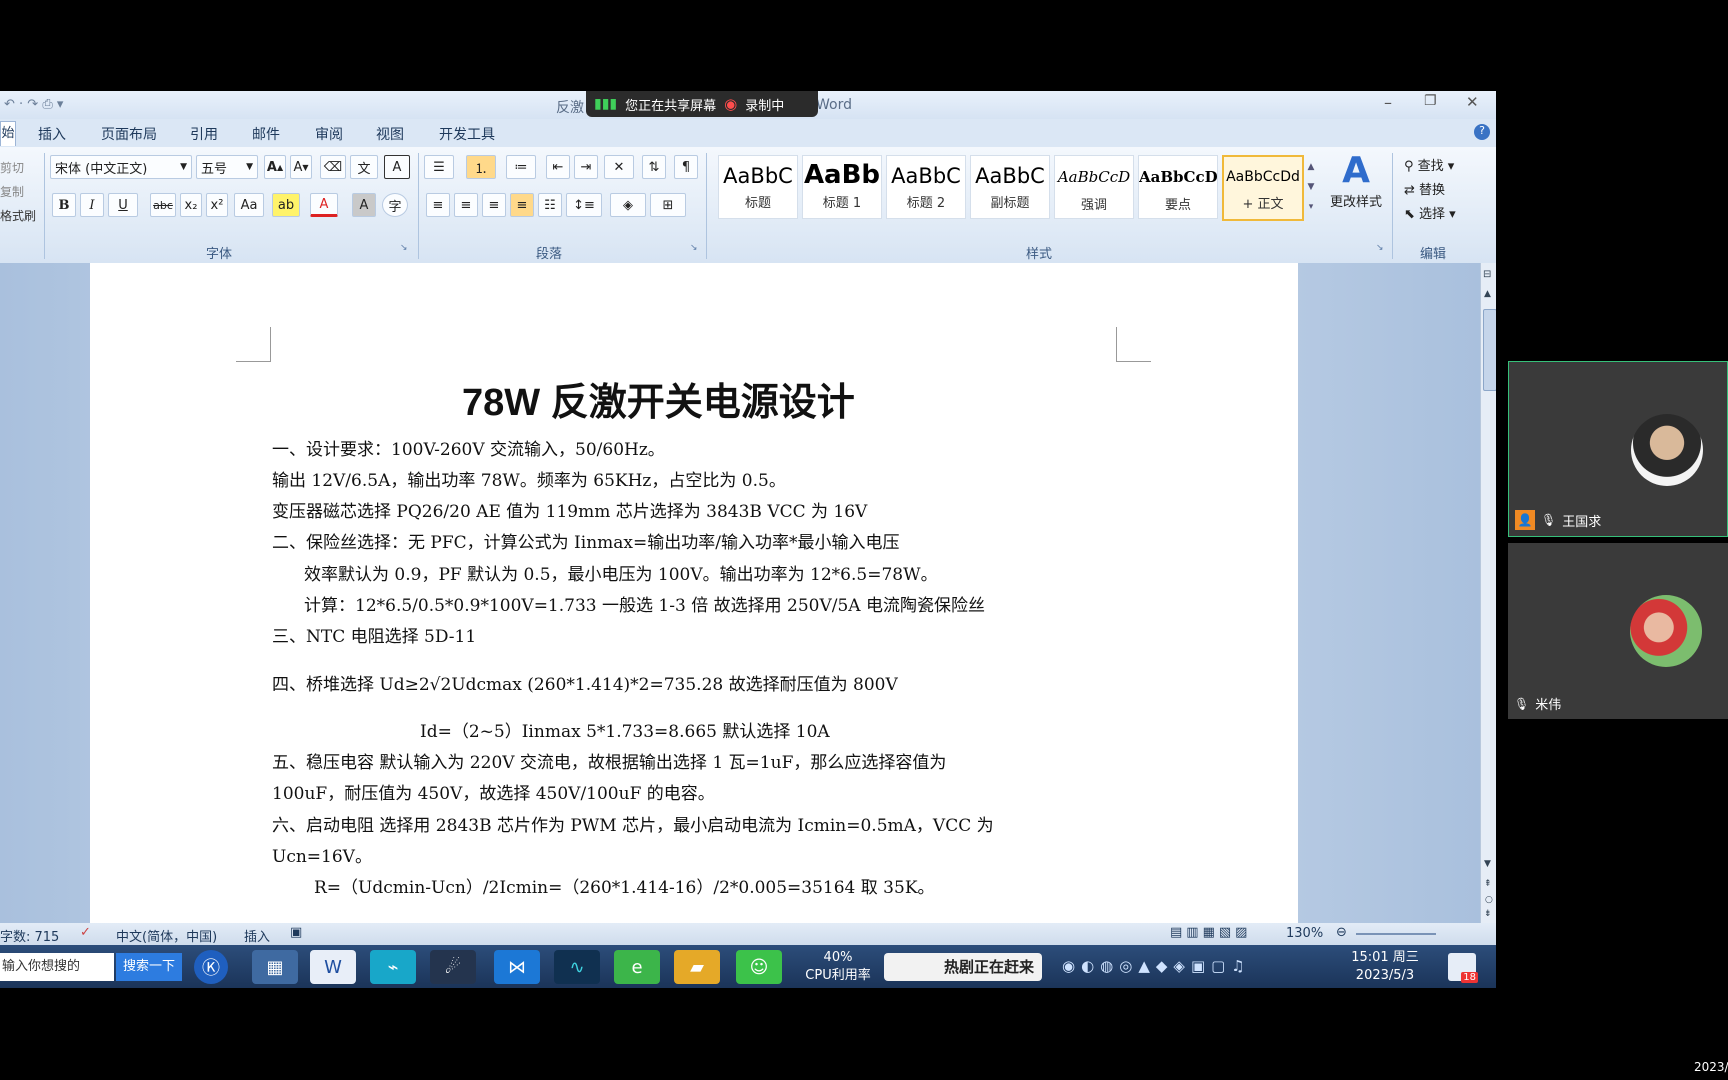  What do you see at coordinates (166, 935) in the screenshot?
I see `language-status: 中文(简体，中国)` at bounding box center [166, 935].